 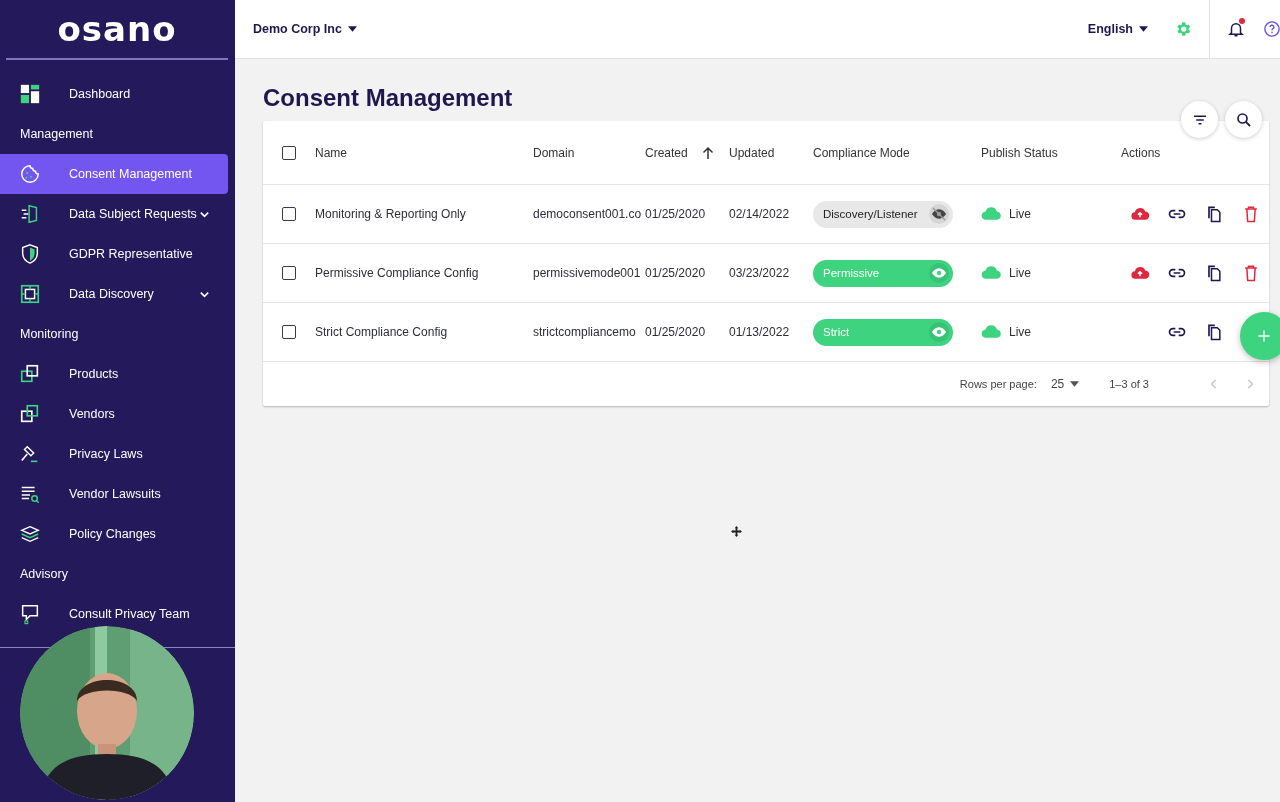 What do you see at coordinates (114, 94) in the screenshot?
I see `sidebar-item: Dashboard` at bounding box center [114, 94].